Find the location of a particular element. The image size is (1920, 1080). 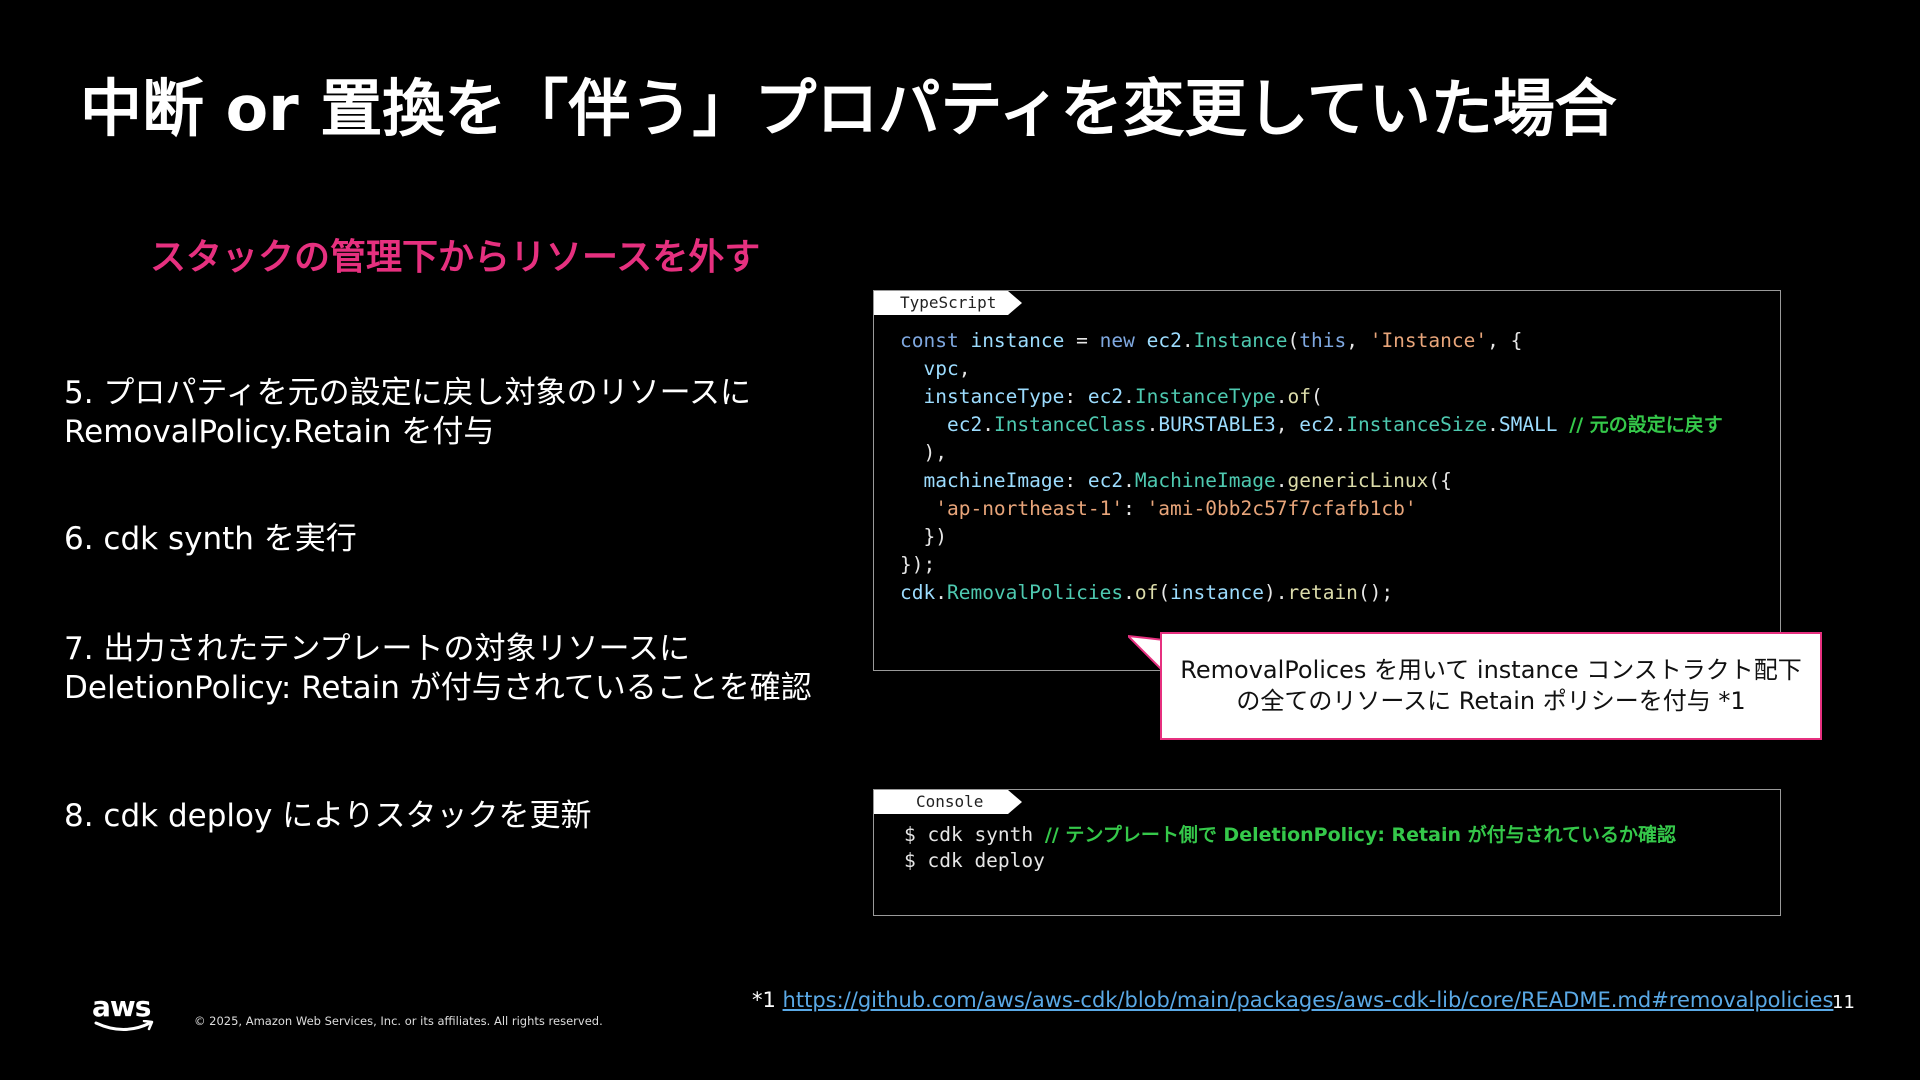

step-5-line2: RemovalPolicy.Retain を付与 is located at coordinates (279, 432).